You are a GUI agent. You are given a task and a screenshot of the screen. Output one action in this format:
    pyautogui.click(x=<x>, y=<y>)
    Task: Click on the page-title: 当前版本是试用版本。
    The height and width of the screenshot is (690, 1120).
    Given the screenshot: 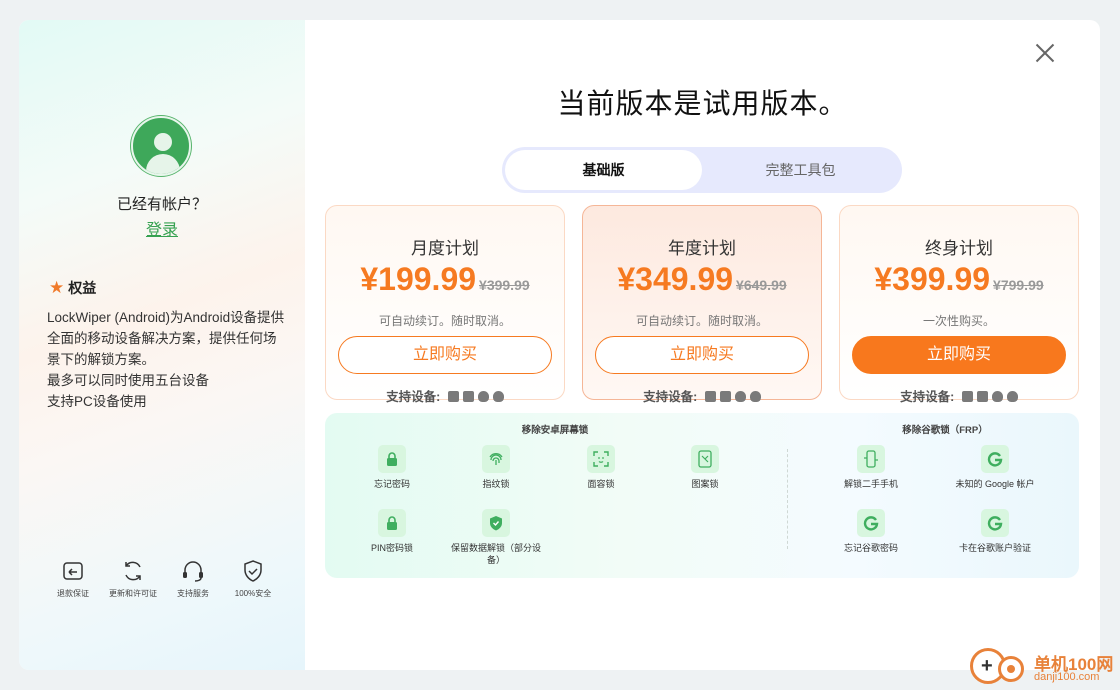 What is the action you would take?
    pyautogui.click(x=702, y=103)
    